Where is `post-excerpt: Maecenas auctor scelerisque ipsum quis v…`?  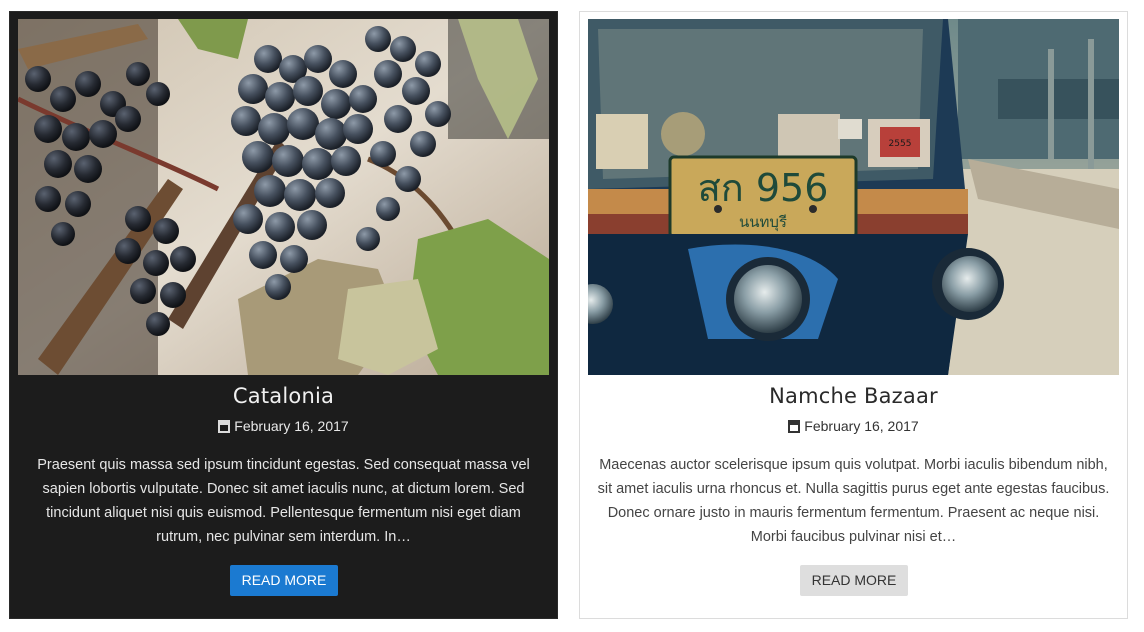
post-excerpt: Maecenas auctor scelerisque ipsum quis v… is located at coordinates (853, 501).